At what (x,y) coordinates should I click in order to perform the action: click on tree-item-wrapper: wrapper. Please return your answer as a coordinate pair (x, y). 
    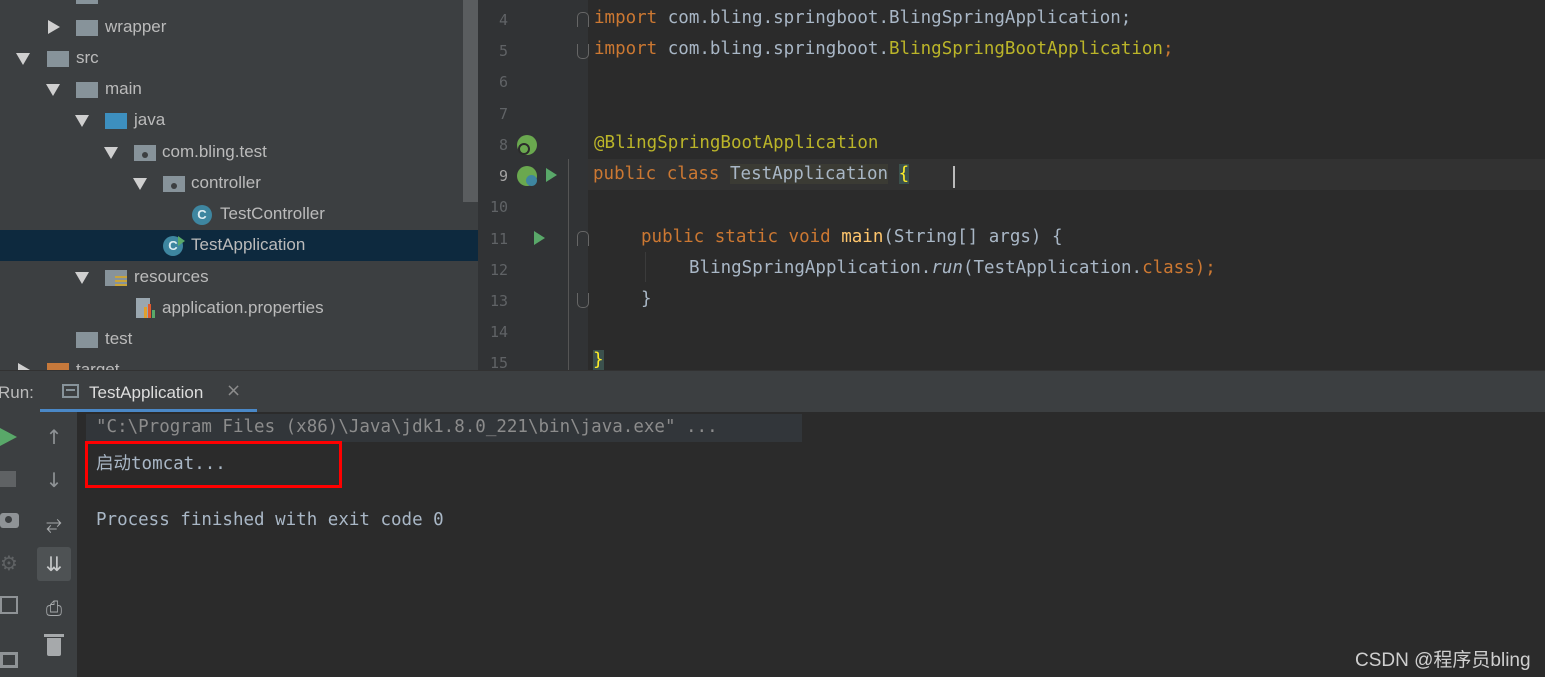
    Looking at the image, I should click on (239, 27).